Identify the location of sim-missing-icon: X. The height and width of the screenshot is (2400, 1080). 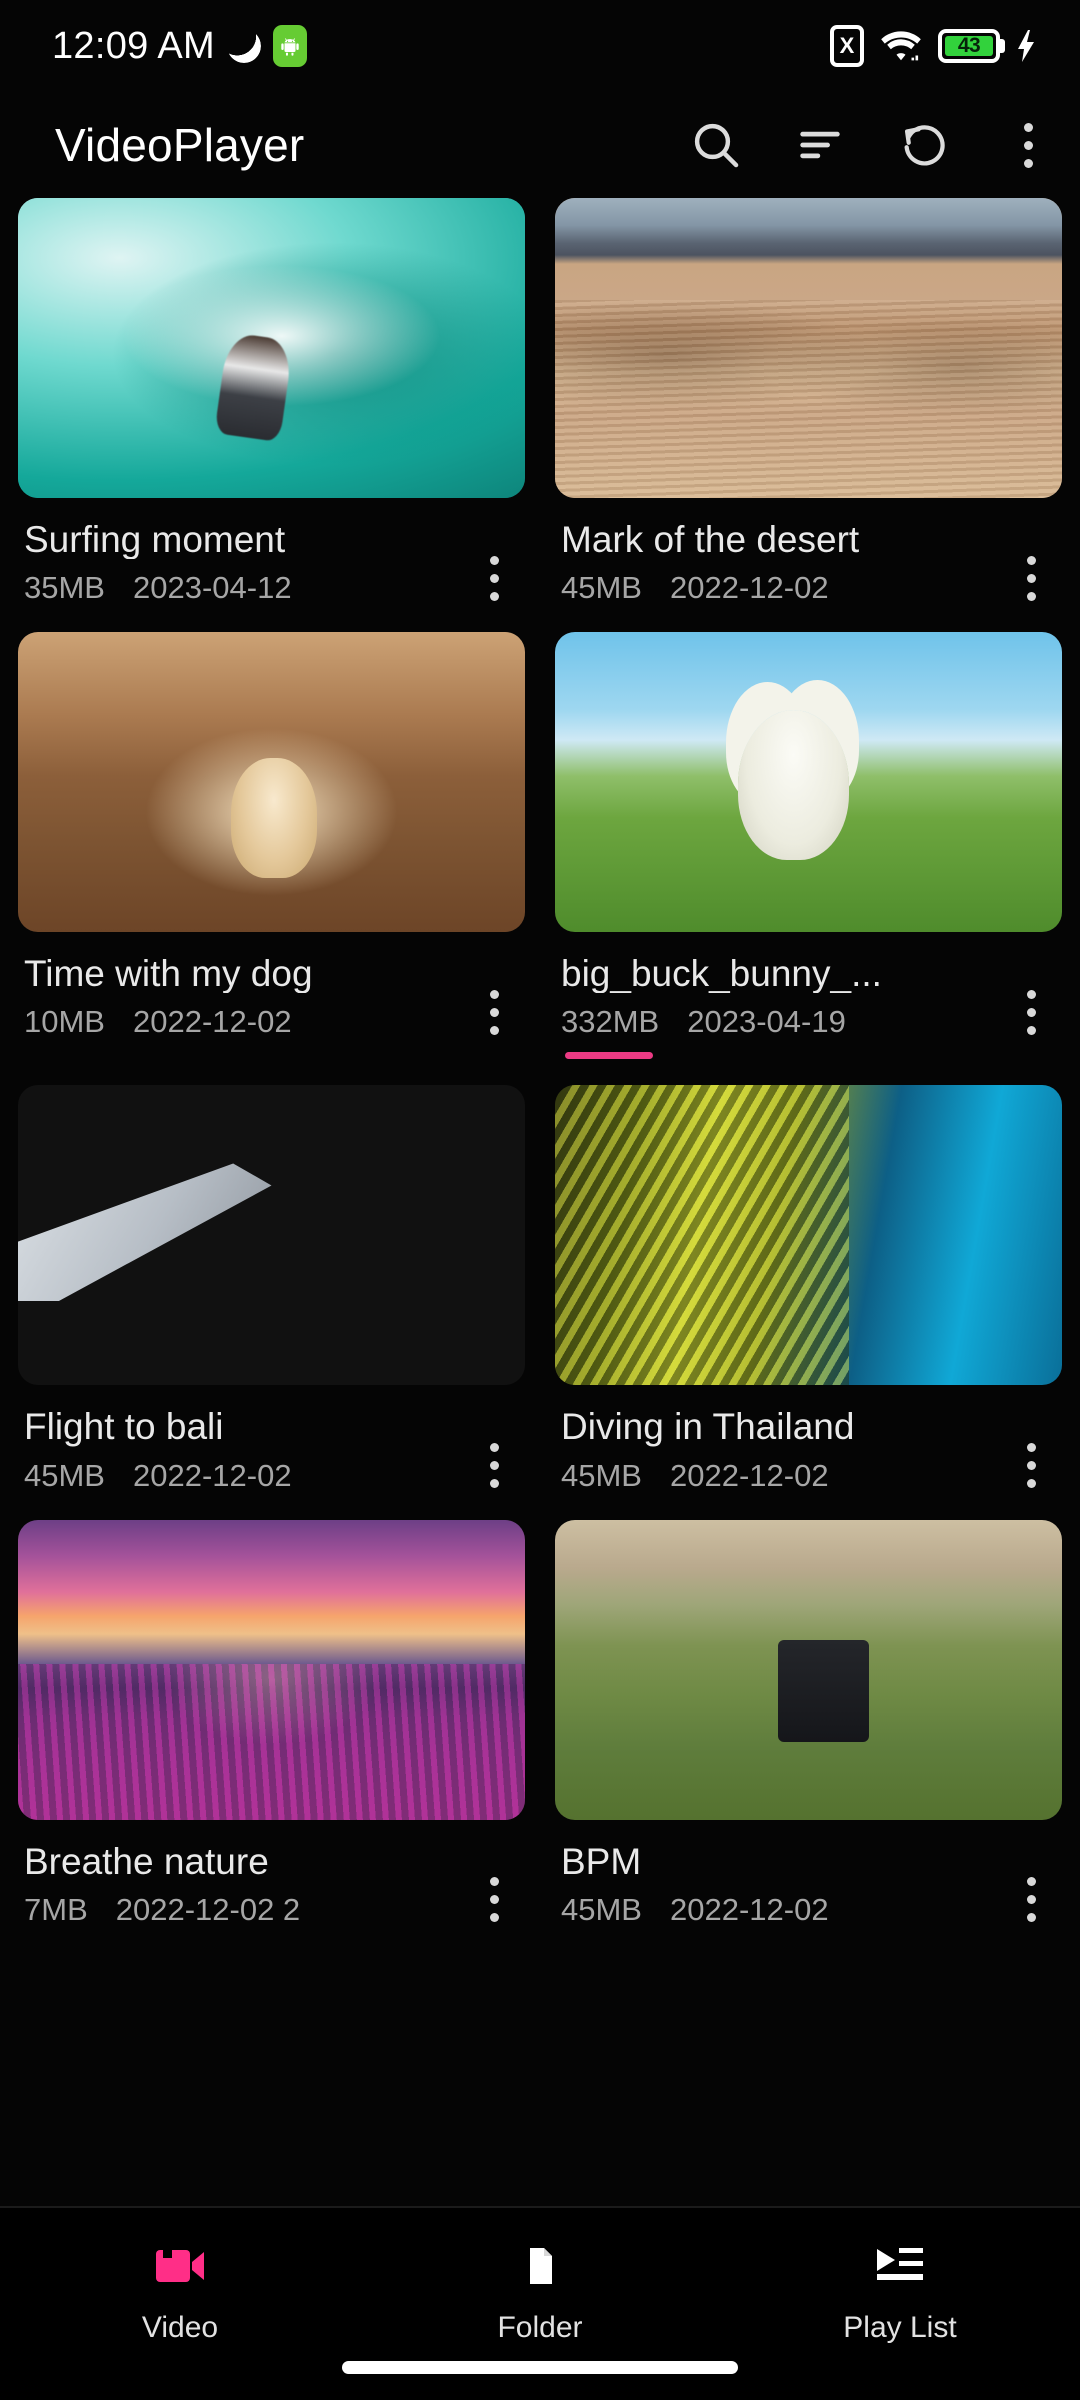
(847, 46).